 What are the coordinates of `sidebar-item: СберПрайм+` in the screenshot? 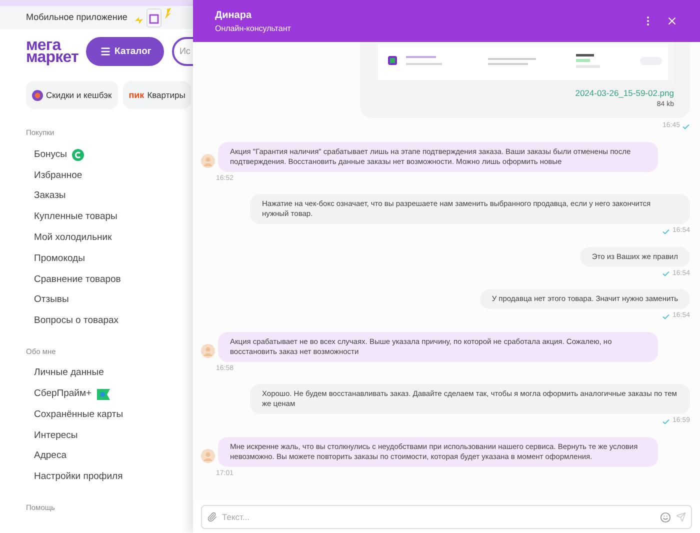 It's located at (63, 394).